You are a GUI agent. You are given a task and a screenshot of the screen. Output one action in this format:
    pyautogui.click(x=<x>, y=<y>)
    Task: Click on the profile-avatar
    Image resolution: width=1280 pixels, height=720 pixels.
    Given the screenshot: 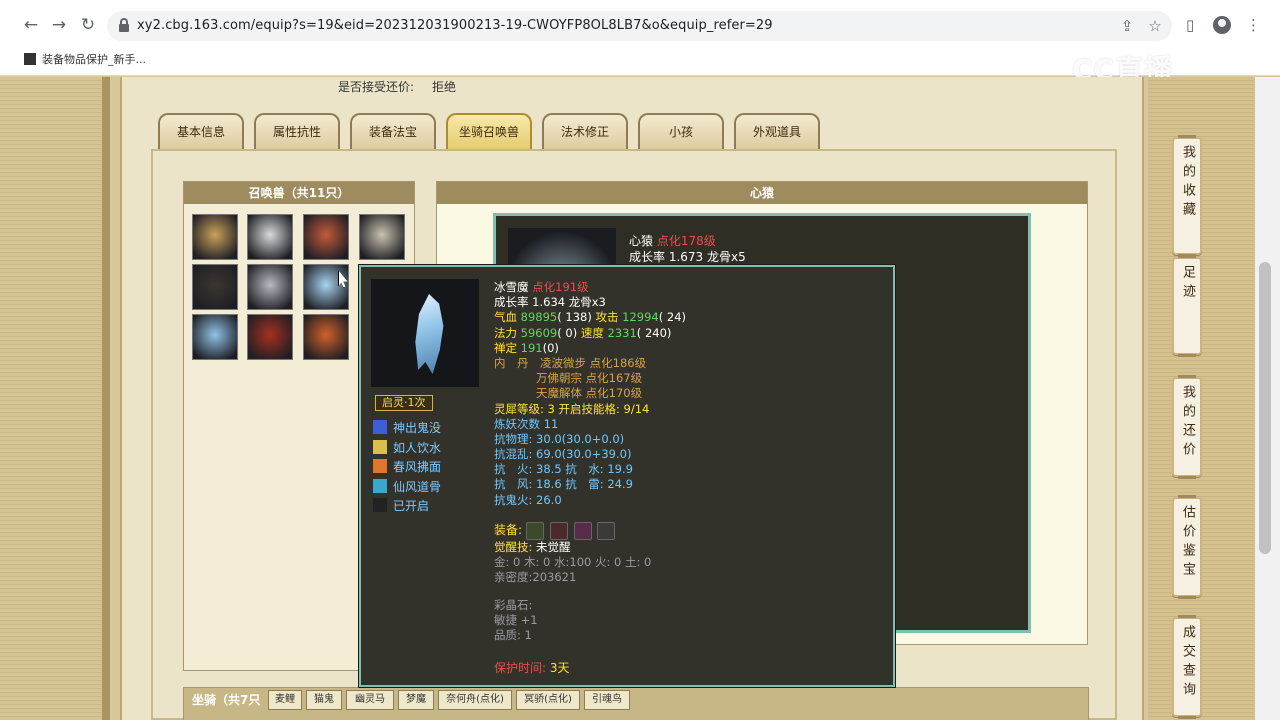 What is the action you would take?
    pyautogui.click(x=1222, y=25)
    